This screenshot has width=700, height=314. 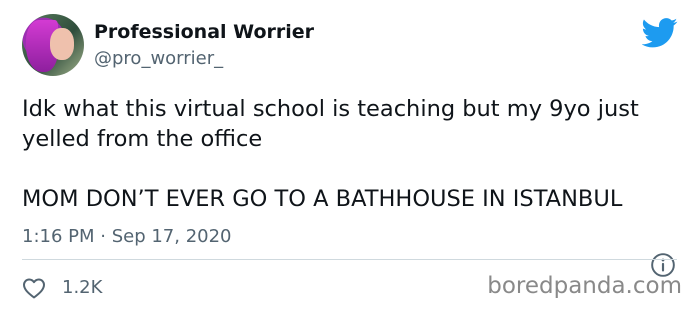 What do you see at coordinates (82, 287) in the screenshot?
I see `like-count: 1.2K` at bounding box center [82, 287].